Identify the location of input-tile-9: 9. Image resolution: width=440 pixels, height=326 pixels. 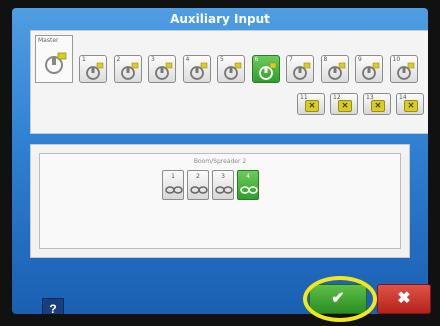
(369, 69).